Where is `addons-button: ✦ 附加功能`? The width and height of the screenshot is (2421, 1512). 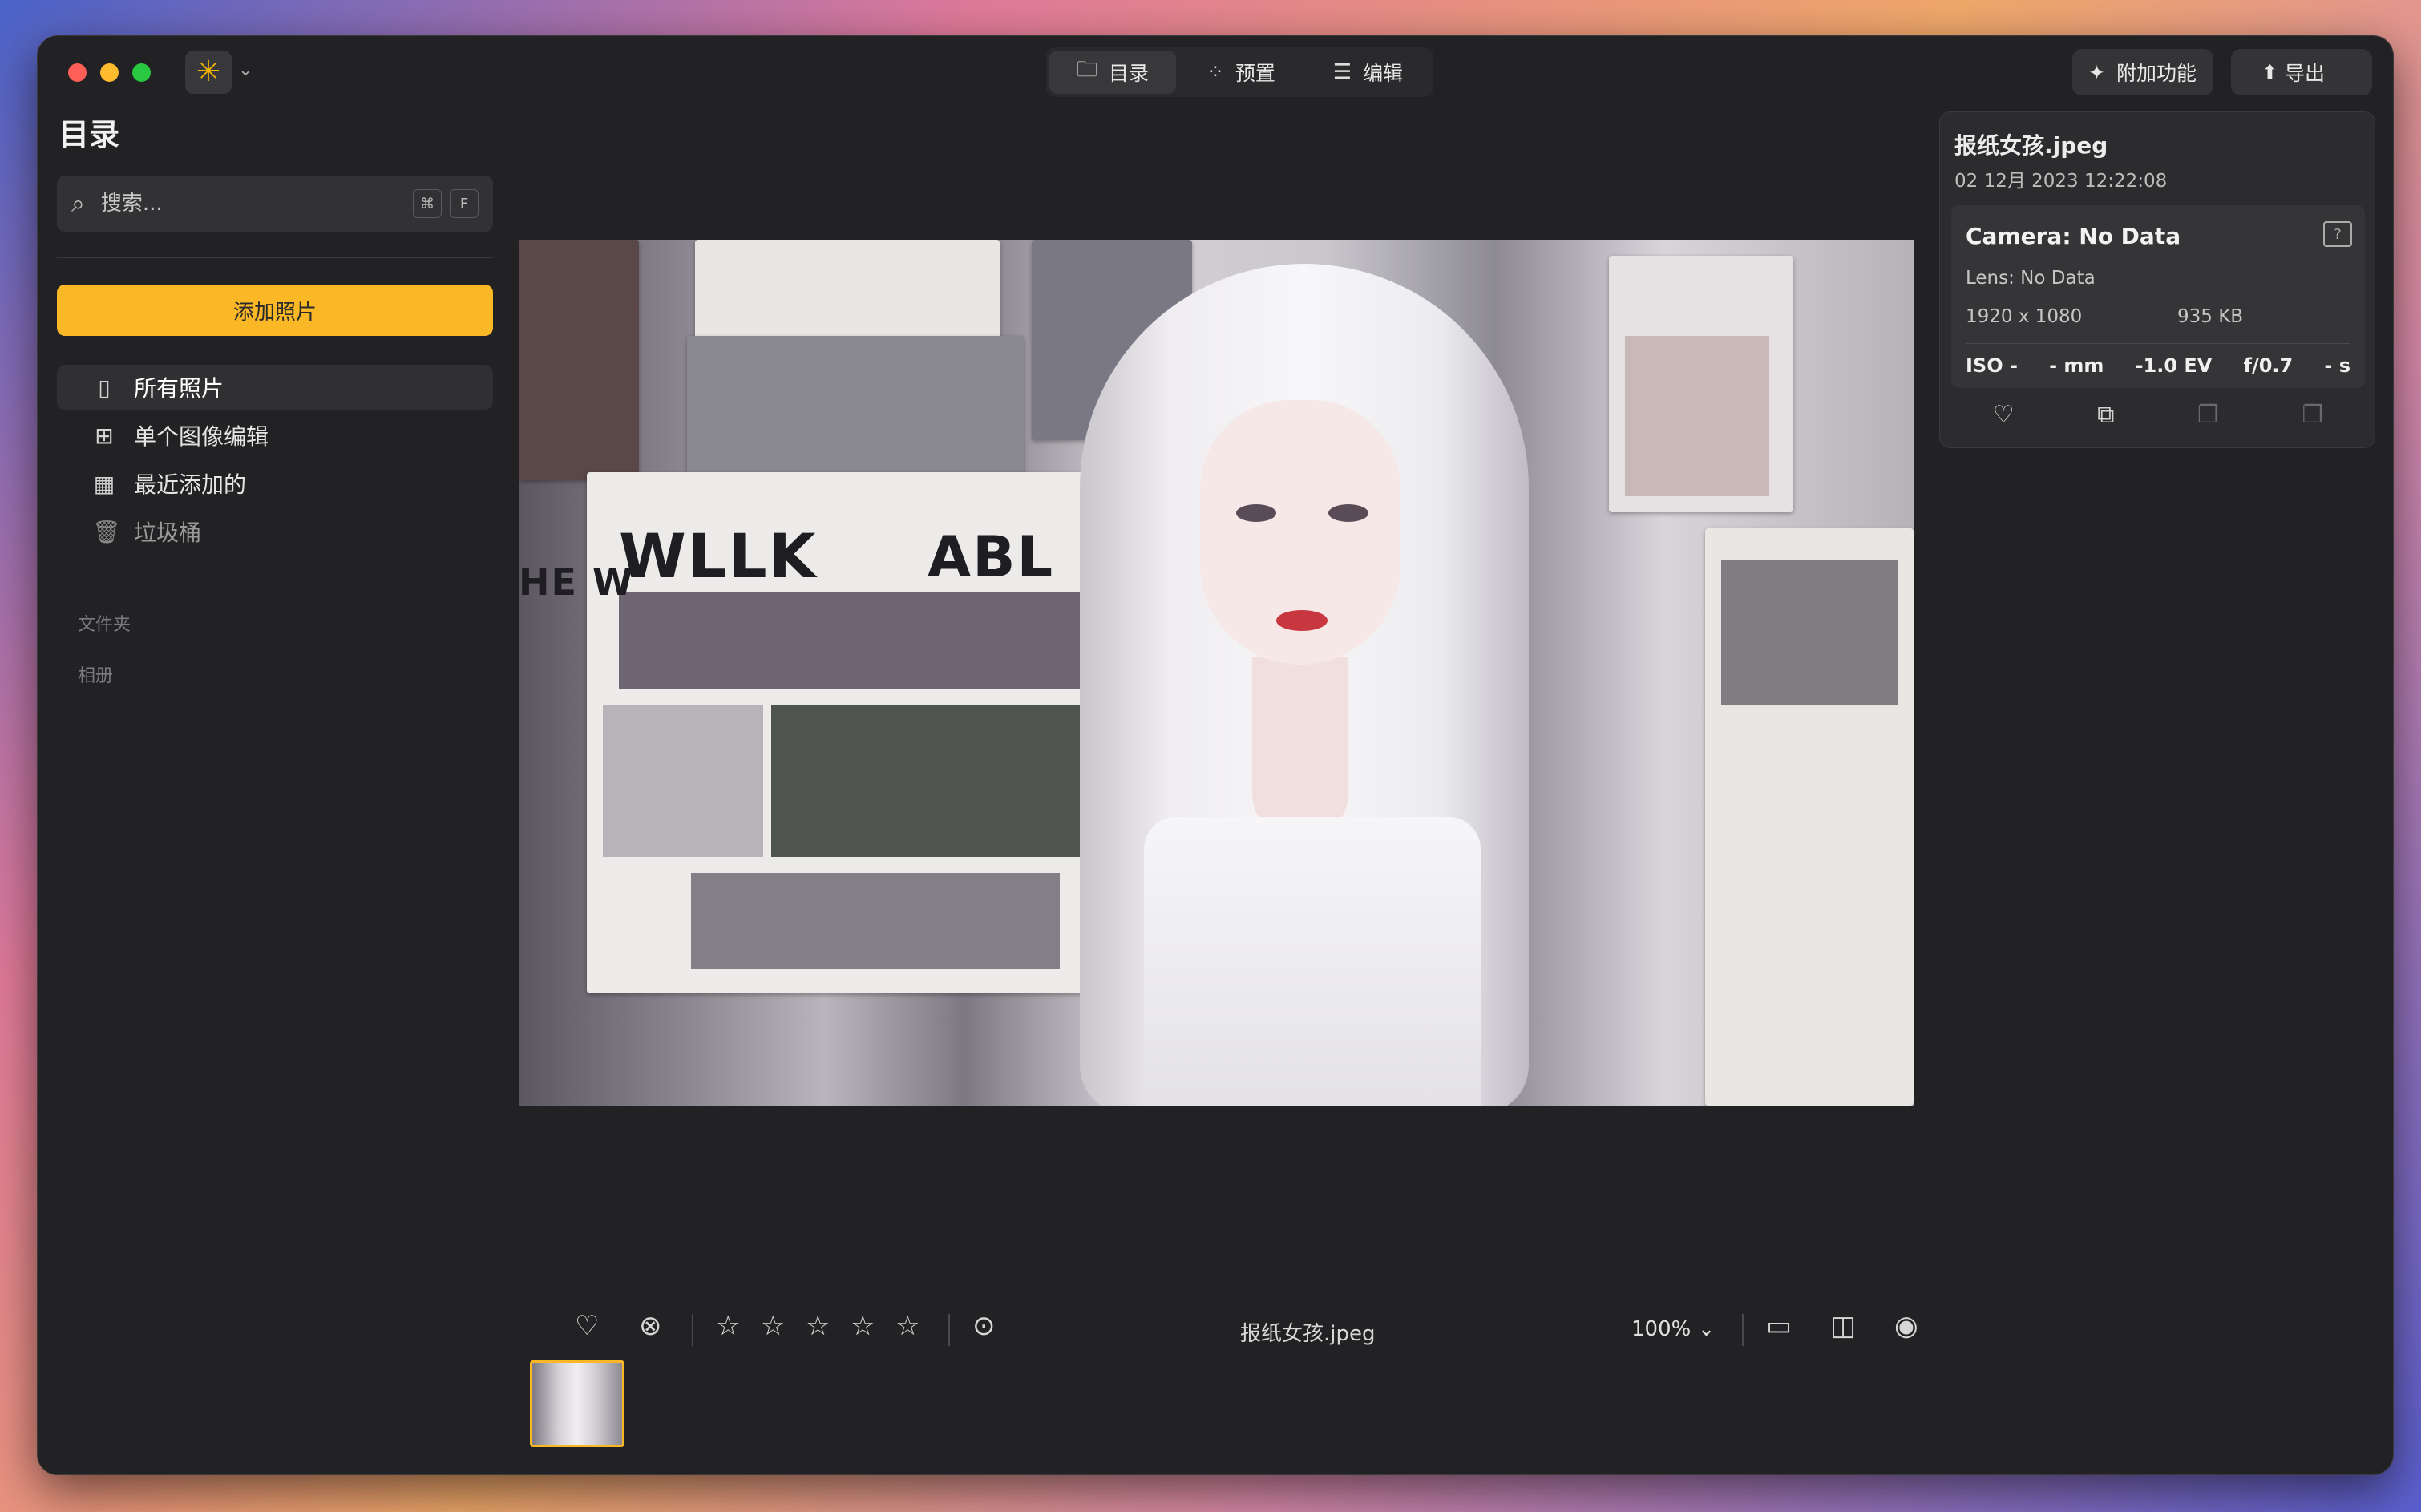 addons-button: ✦ 附加功能 is located at coordinates (2142, 72).